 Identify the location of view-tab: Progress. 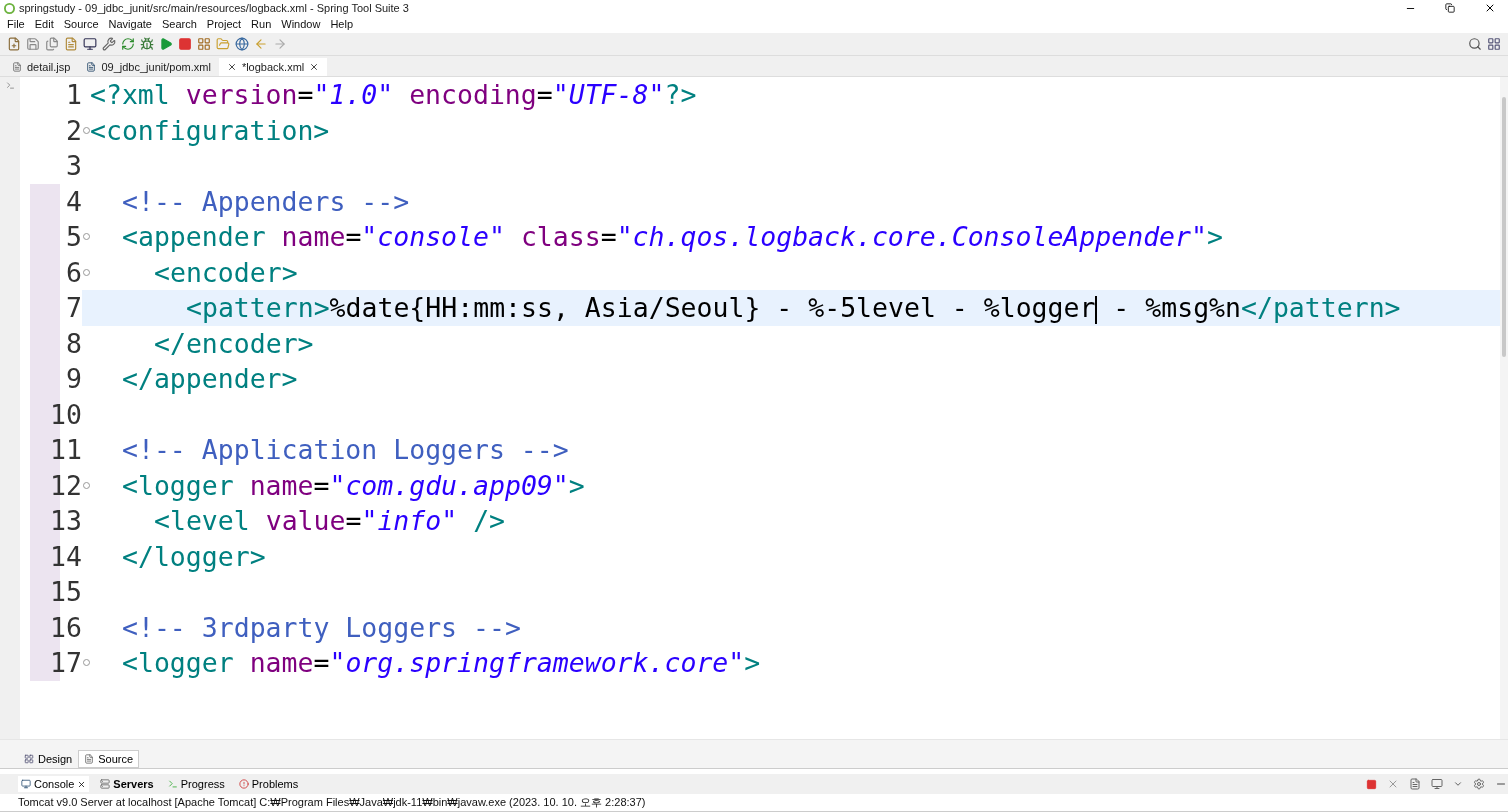
(196, 784).